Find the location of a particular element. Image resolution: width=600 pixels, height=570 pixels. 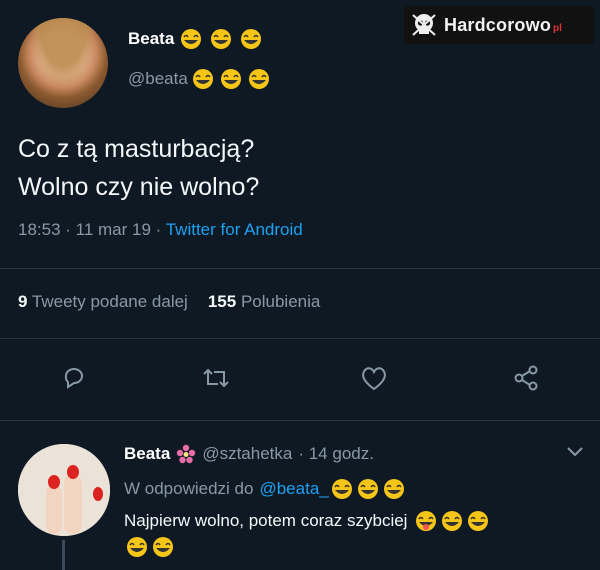

hand-image is located at coordinates (64, 490).